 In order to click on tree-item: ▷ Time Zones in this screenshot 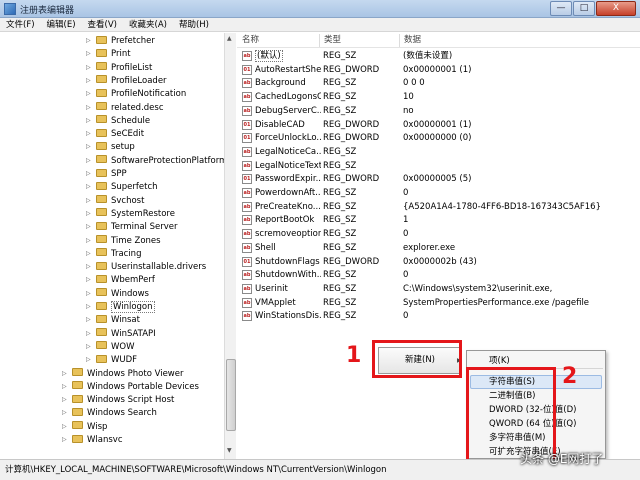, I will do `click(123, 240)`.